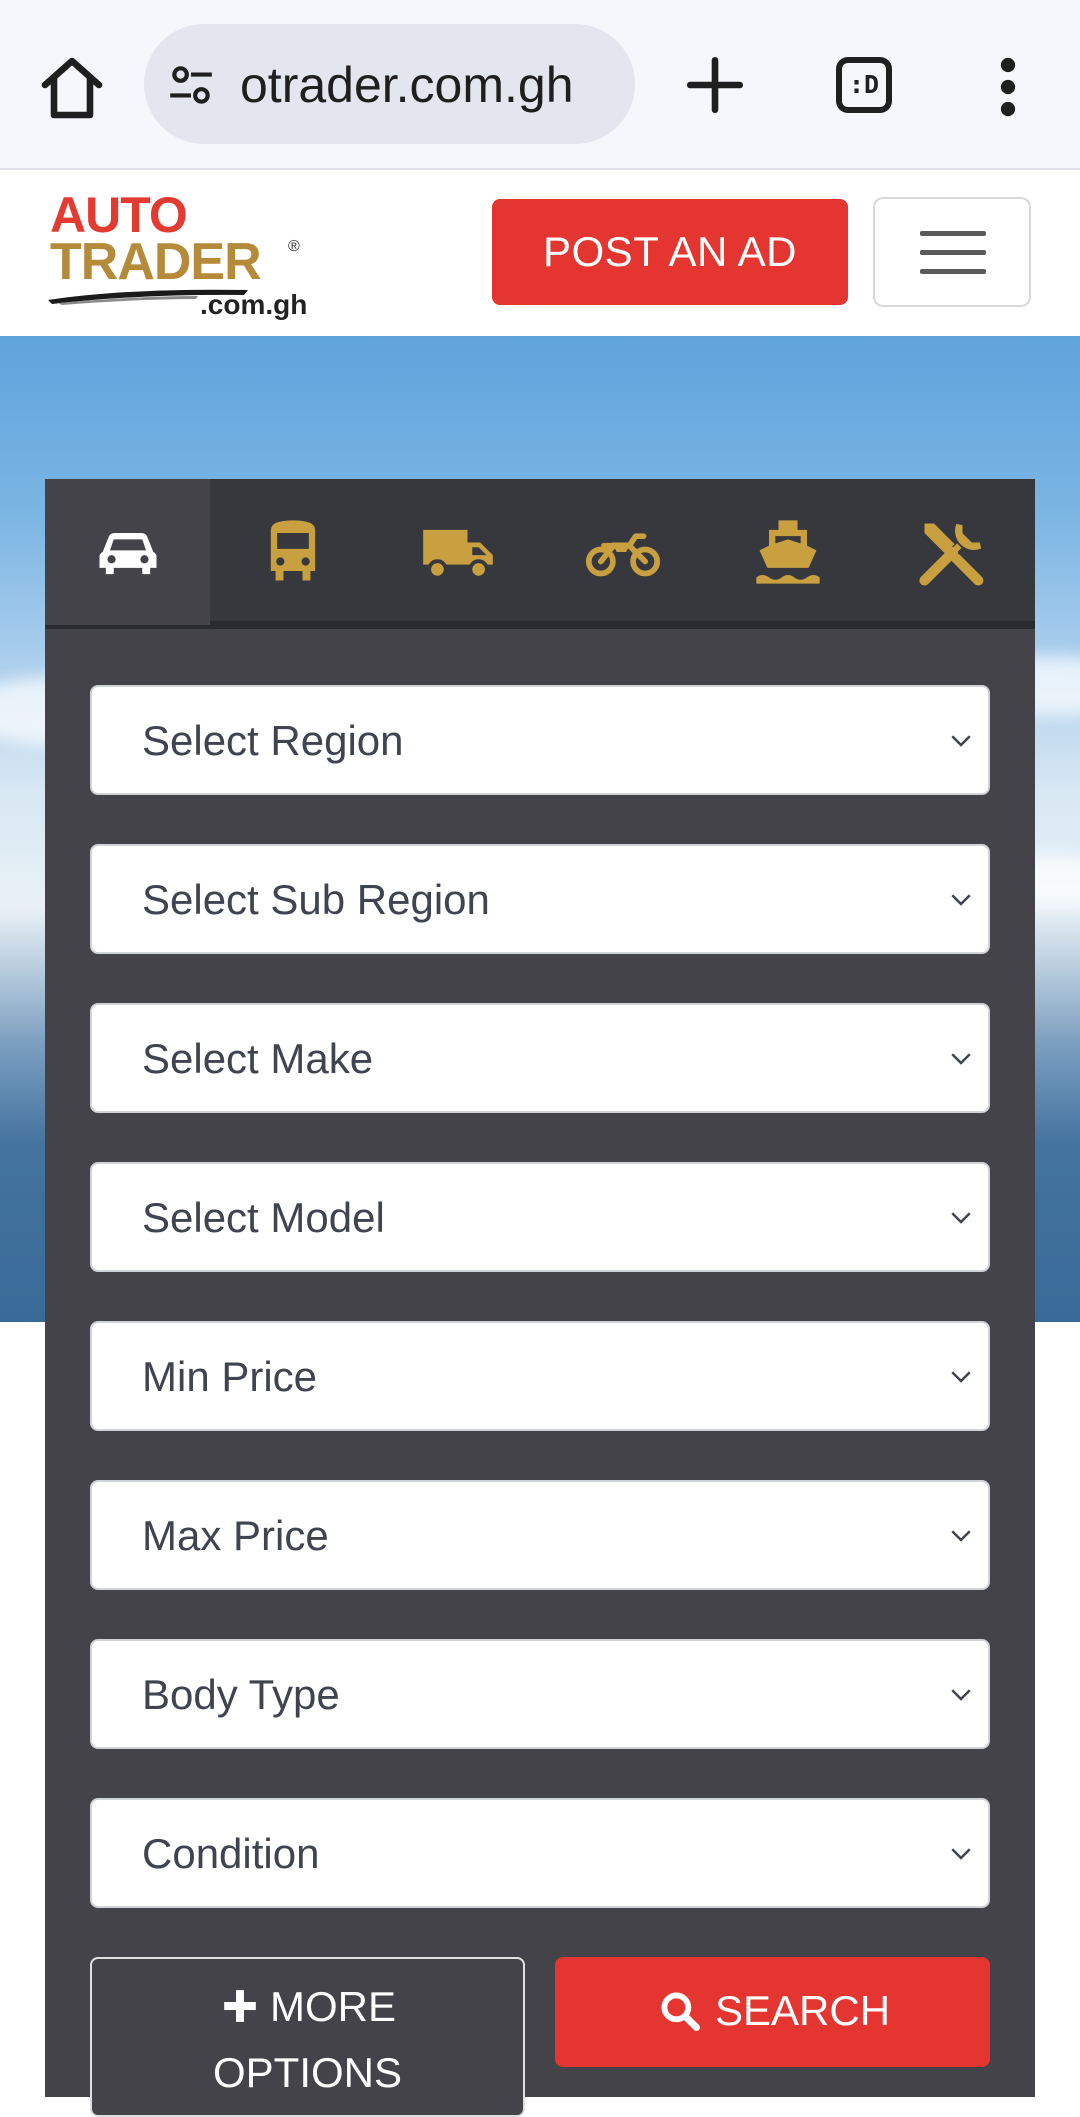  I want to click on tab-car, so click(127, 552).